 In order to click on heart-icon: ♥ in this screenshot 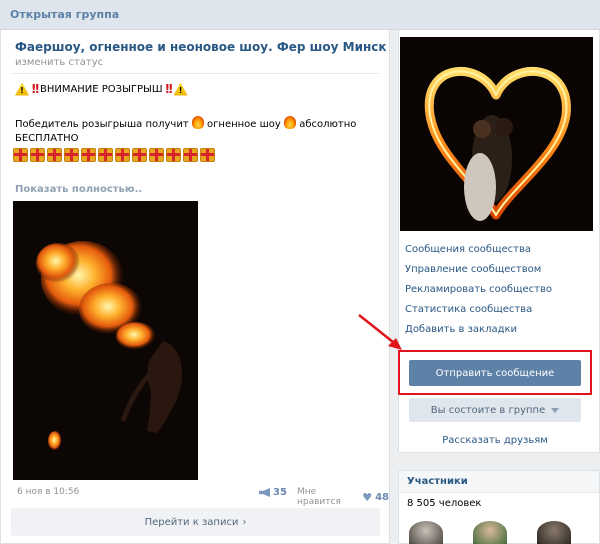, I will do `click(367, 497)`.